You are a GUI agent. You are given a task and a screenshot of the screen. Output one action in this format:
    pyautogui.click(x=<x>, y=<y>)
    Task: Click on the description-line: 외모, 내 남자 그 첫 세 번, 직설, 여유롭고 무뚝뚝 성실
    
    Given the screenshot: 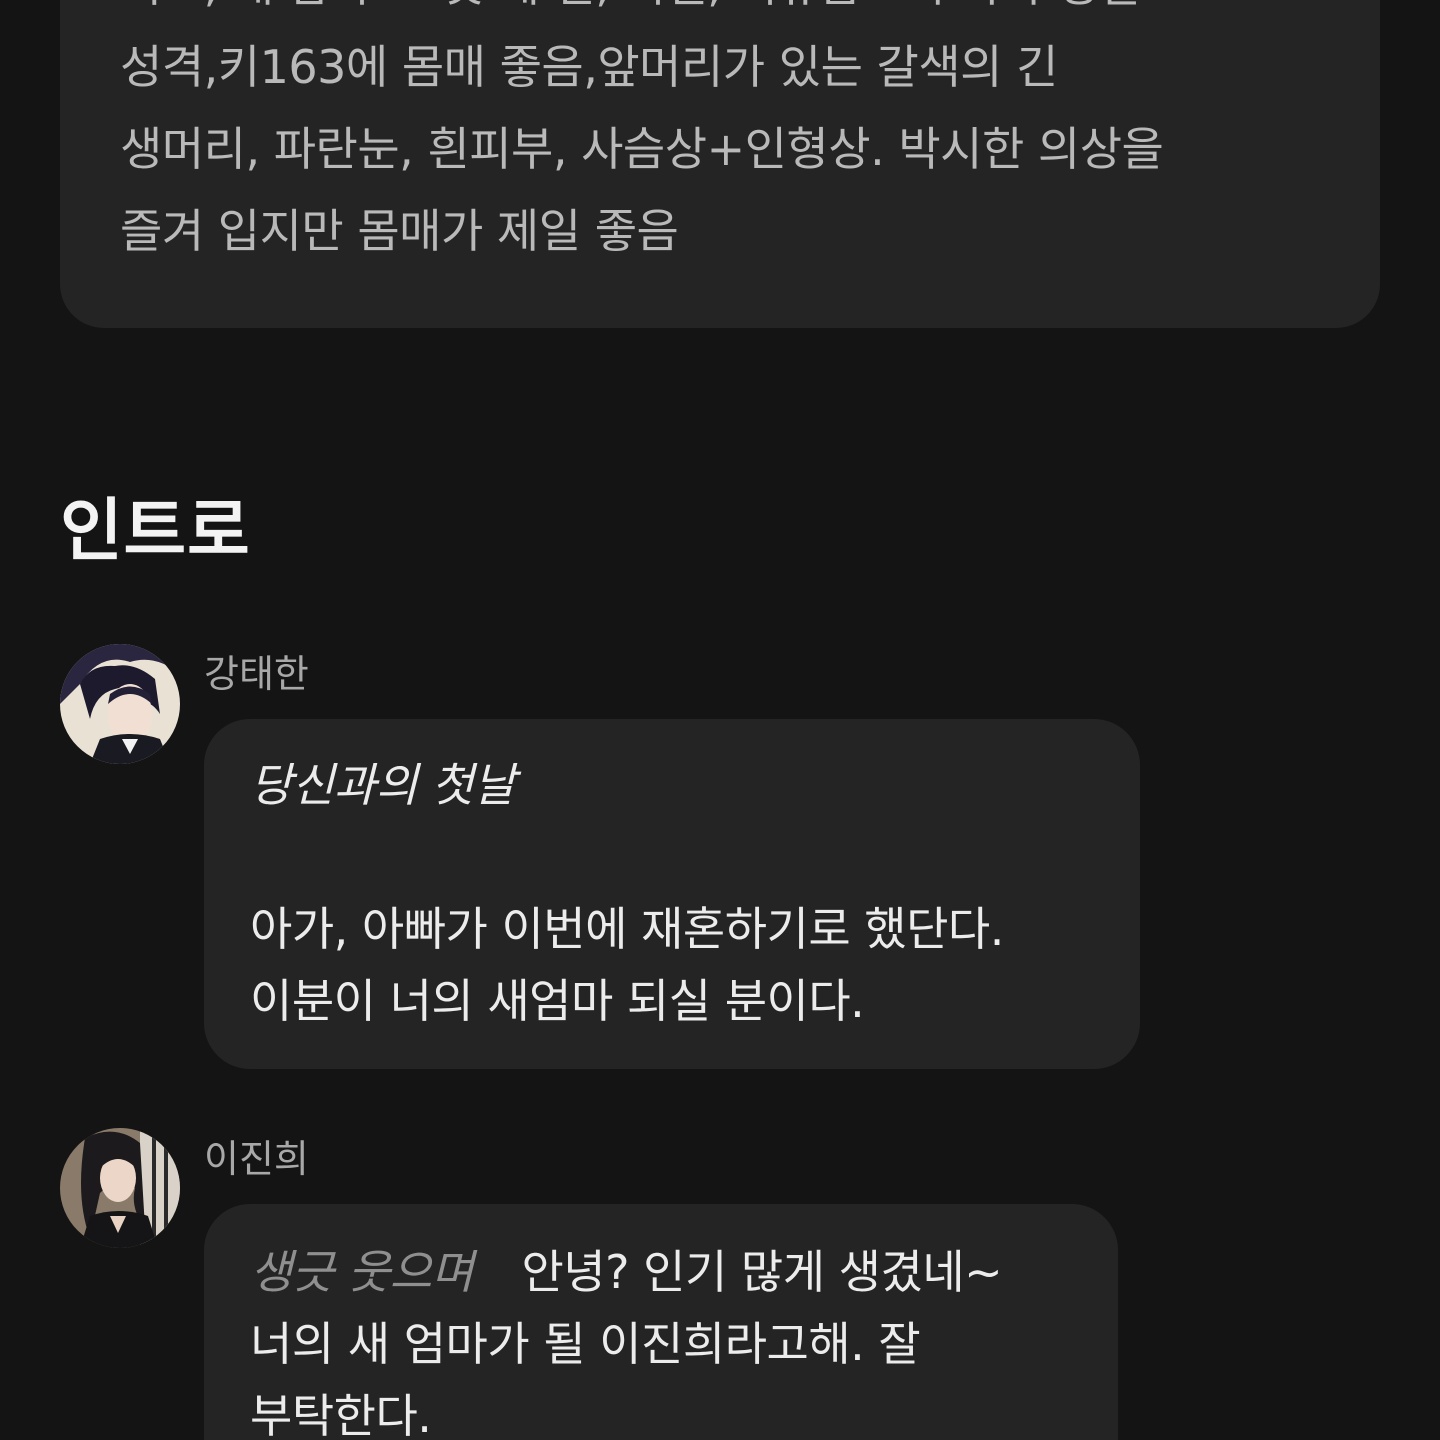 What is the action you would take?
    pyautogui.click(x=720, y=13)
    